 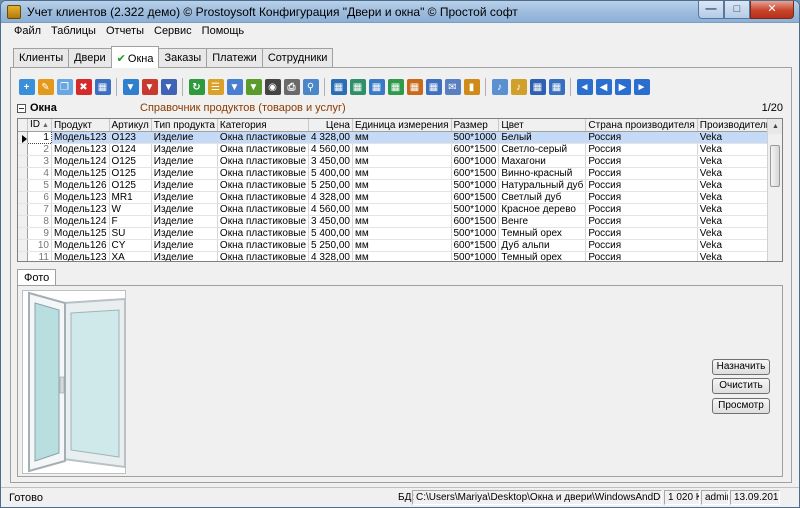 What do you see at coordinates (641, 87) in the screenshot?
I see `last-record-icon: ►` at bounding box center [641, 87].